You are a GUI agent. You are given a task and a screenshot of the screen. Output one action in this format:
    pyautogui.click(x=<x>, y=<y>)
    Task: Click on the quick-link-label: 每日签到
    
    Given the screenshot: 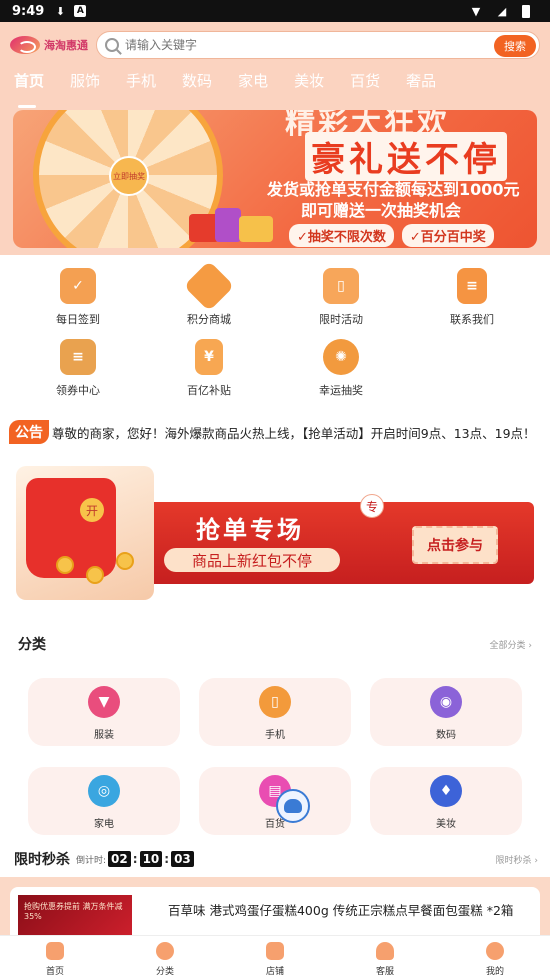 What is the action you would take?
    pyautogui.click(x=78, y=319)
    